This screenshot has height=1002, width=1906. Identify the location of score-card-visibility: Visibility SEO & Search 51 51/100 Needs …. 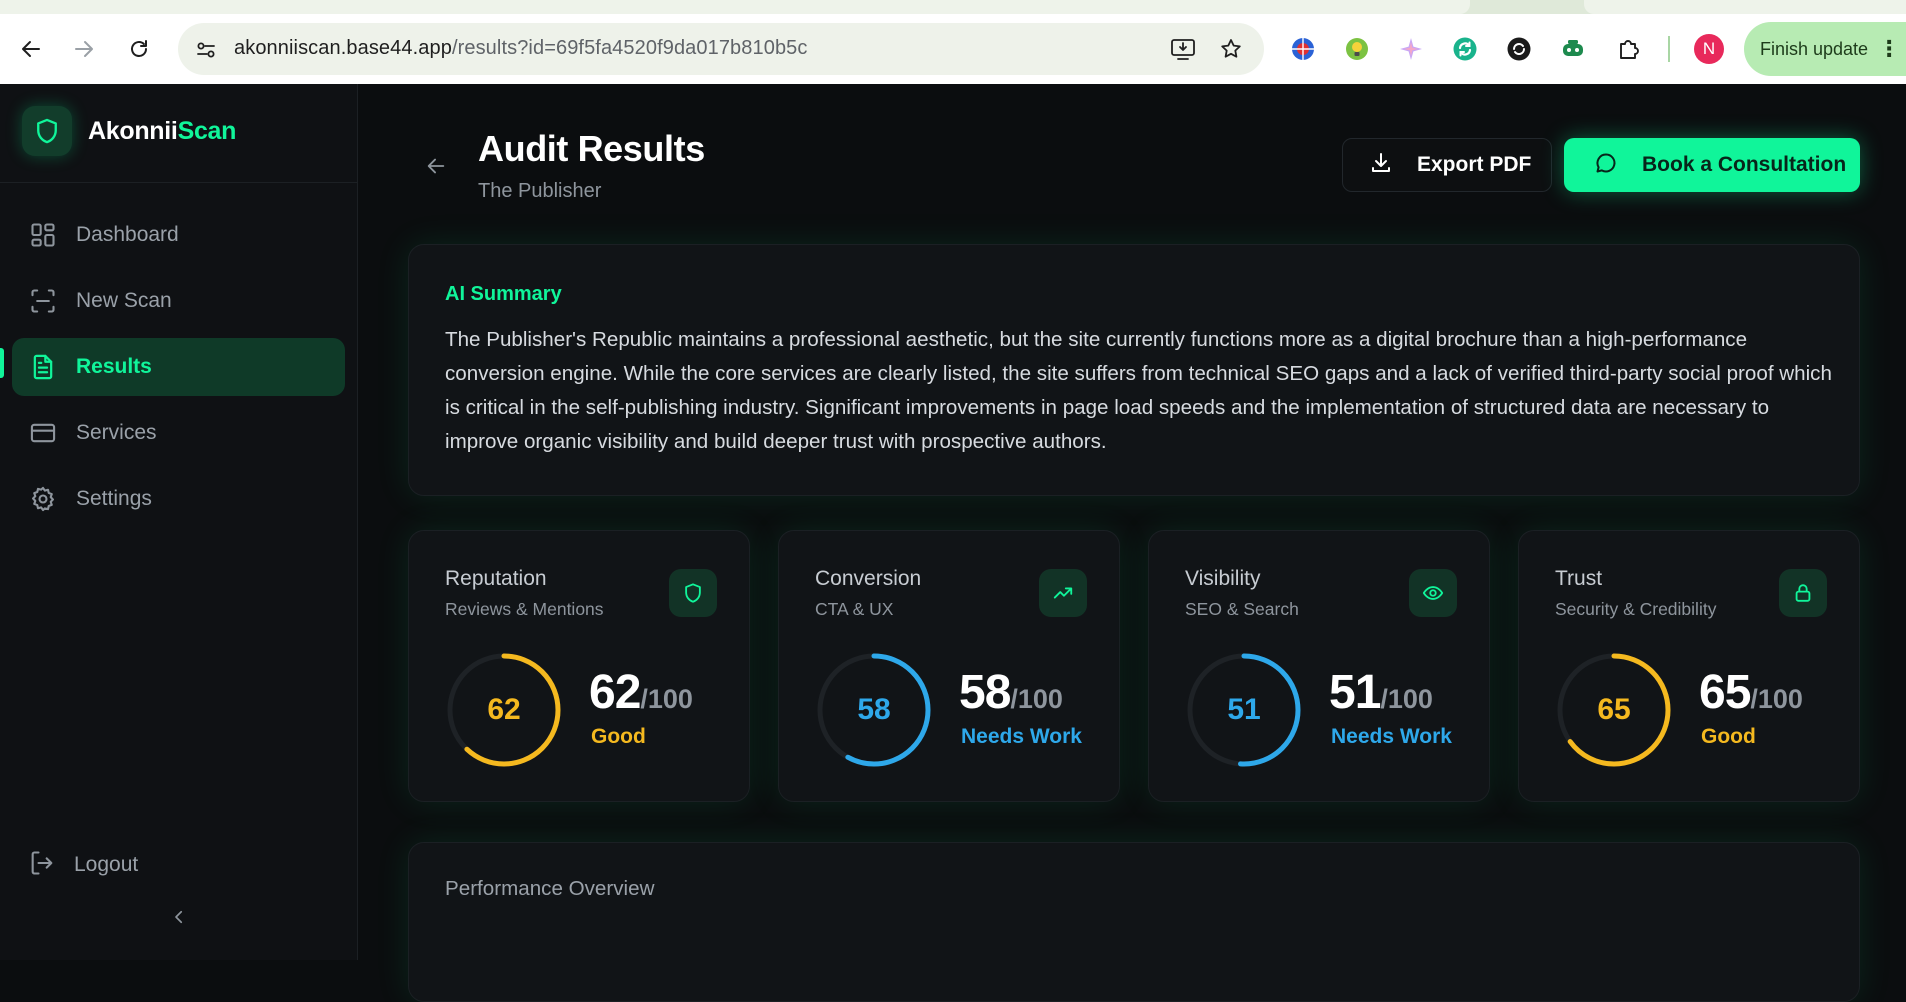
(1319, 666).